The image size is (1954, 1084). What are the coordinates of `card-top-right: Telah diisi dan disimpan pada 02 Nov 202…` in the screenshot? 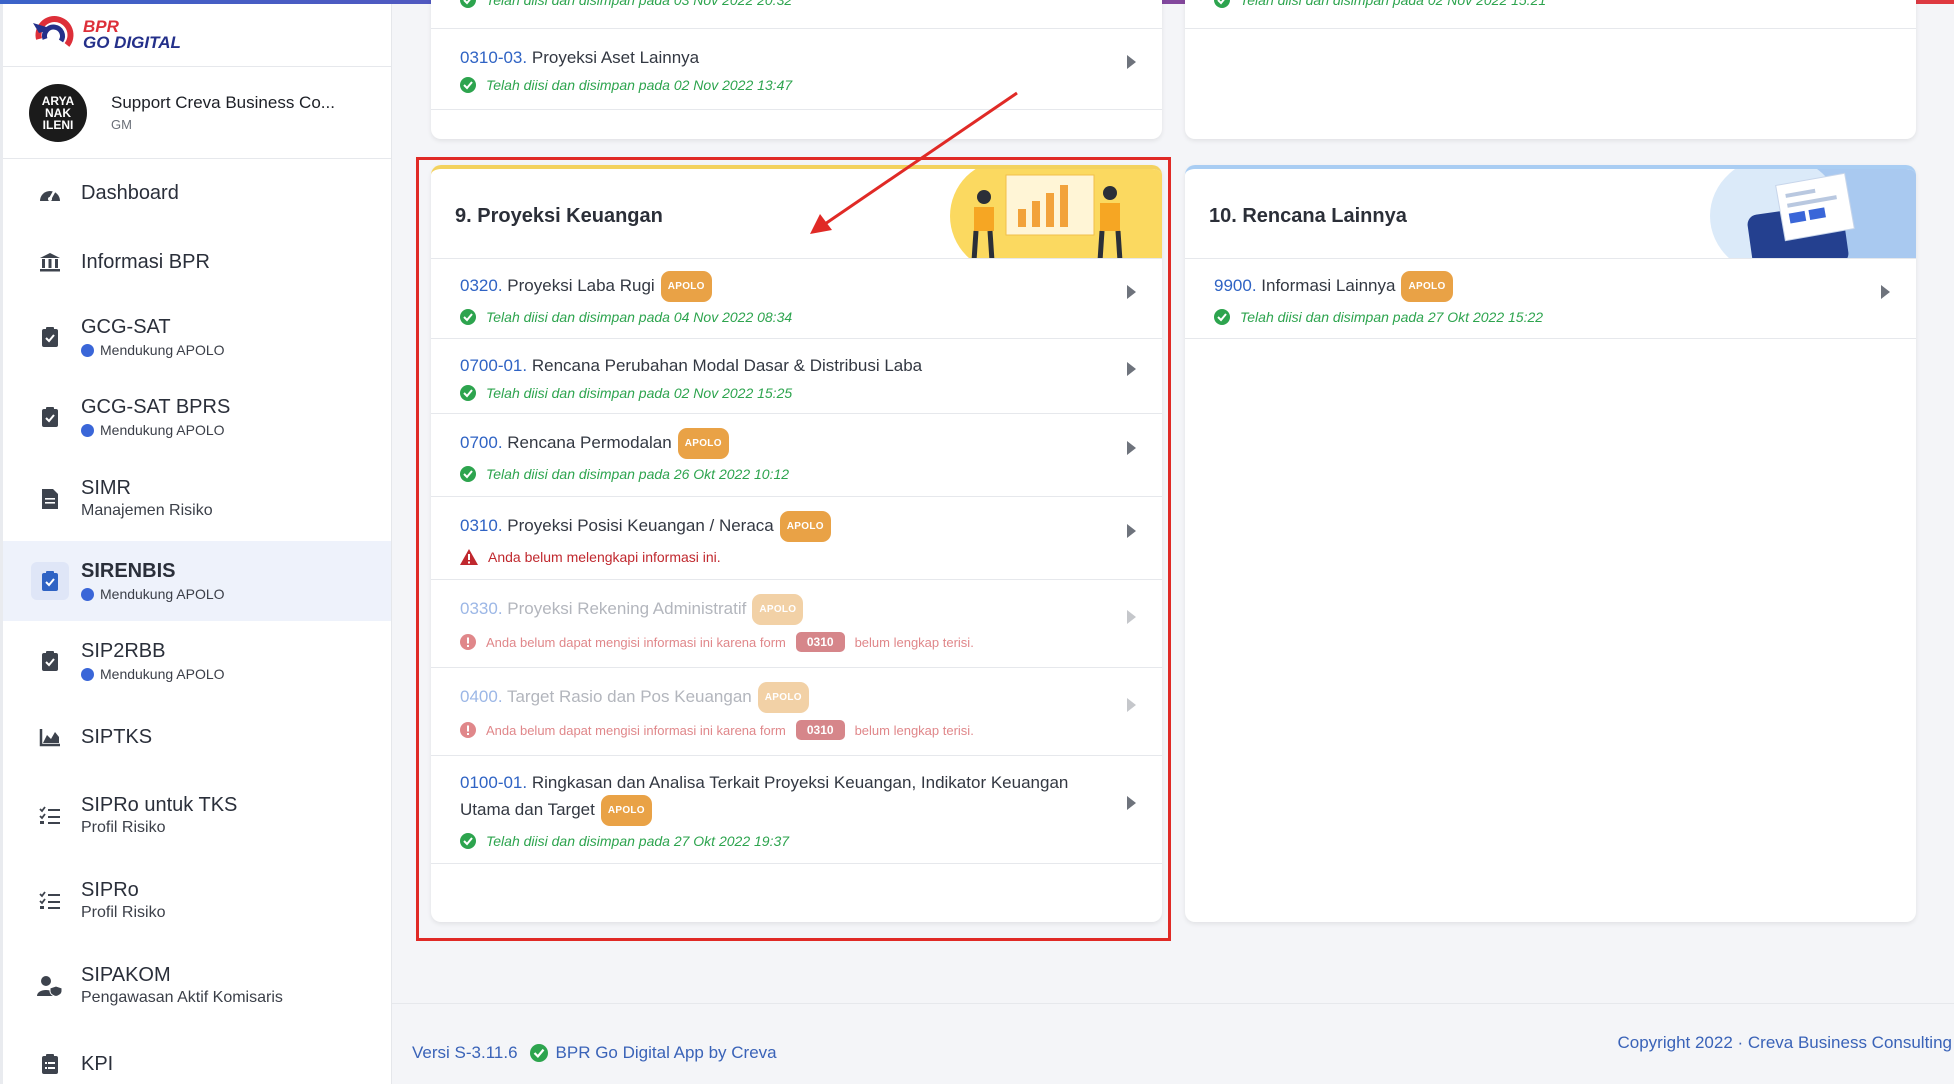 It's located at (1550, 69).